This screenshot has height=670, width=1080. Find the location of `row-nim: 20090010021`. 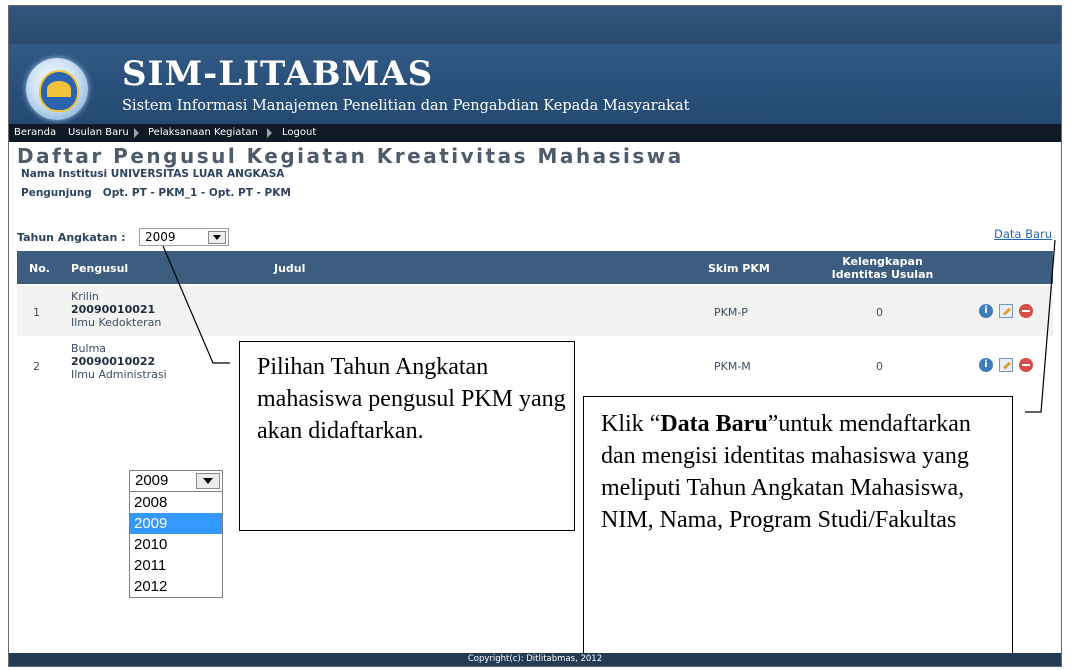

row-nim: 20090010021 is located at coordinates (113, 309).